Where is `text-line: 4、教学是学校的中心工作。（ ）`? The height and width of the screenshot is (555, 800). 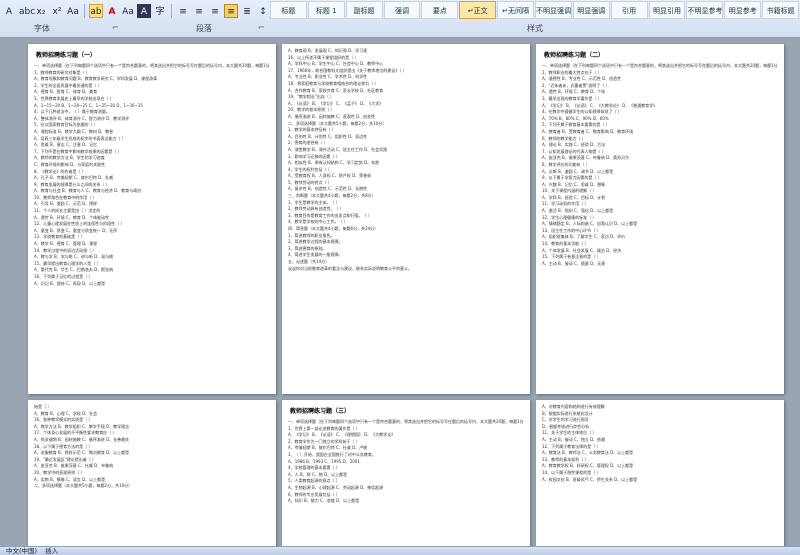
text-line: 4、教学是学校的中心工作。（ ） is located at coordinates (318, 222).